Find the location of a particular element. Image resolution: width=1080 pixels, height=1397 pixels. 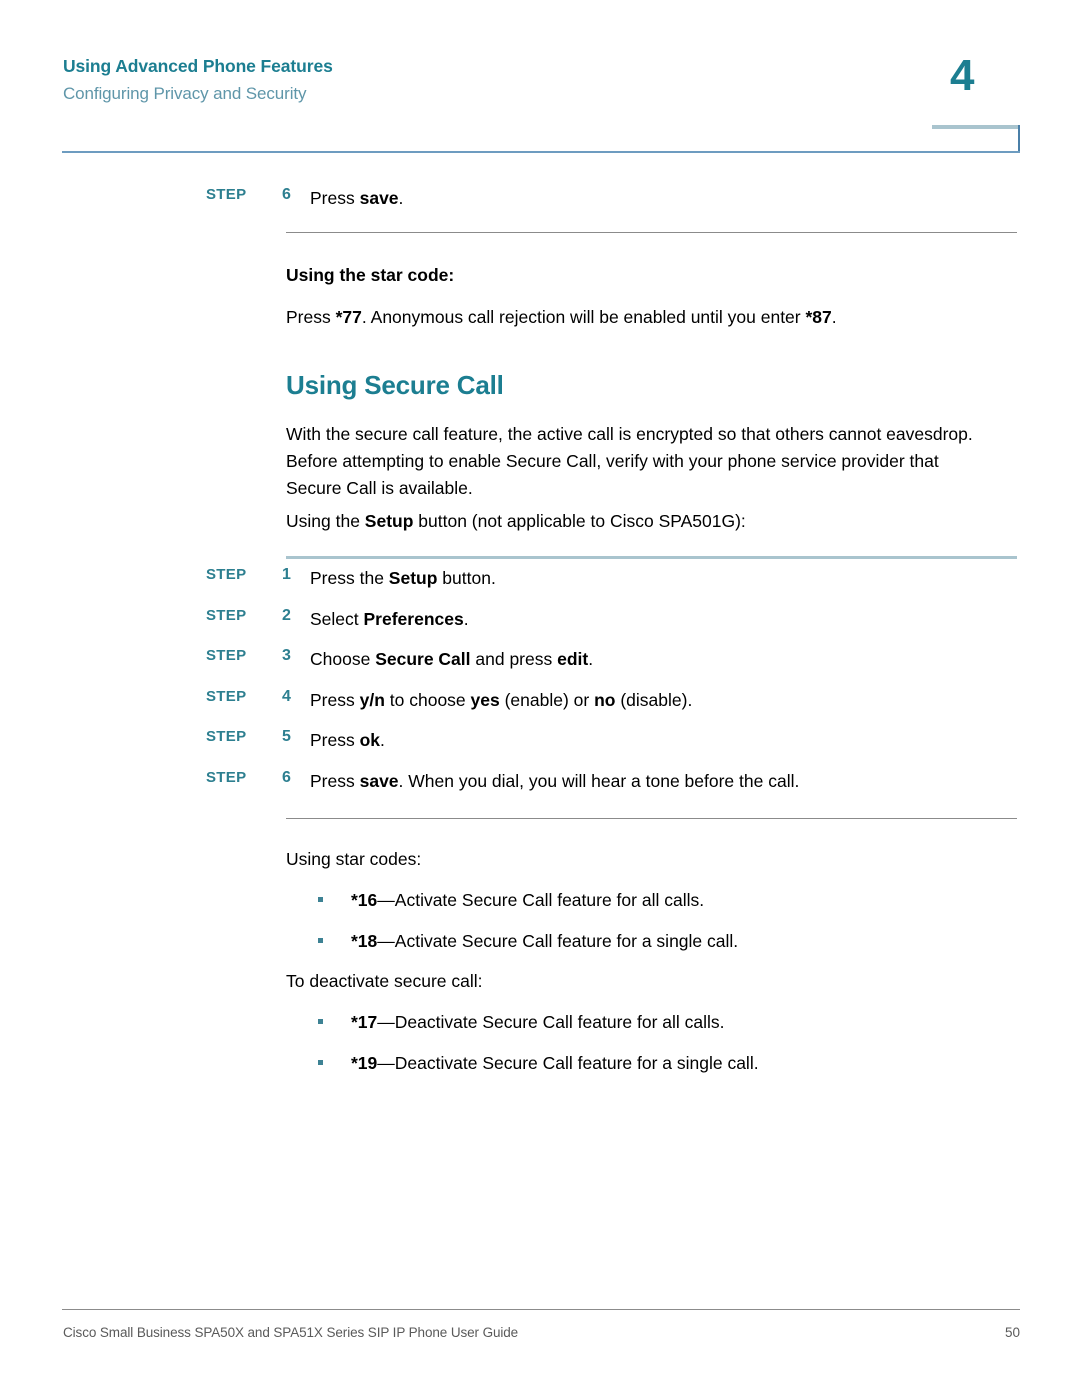

star-code-text-part: . is located at coordinates (834, 317).